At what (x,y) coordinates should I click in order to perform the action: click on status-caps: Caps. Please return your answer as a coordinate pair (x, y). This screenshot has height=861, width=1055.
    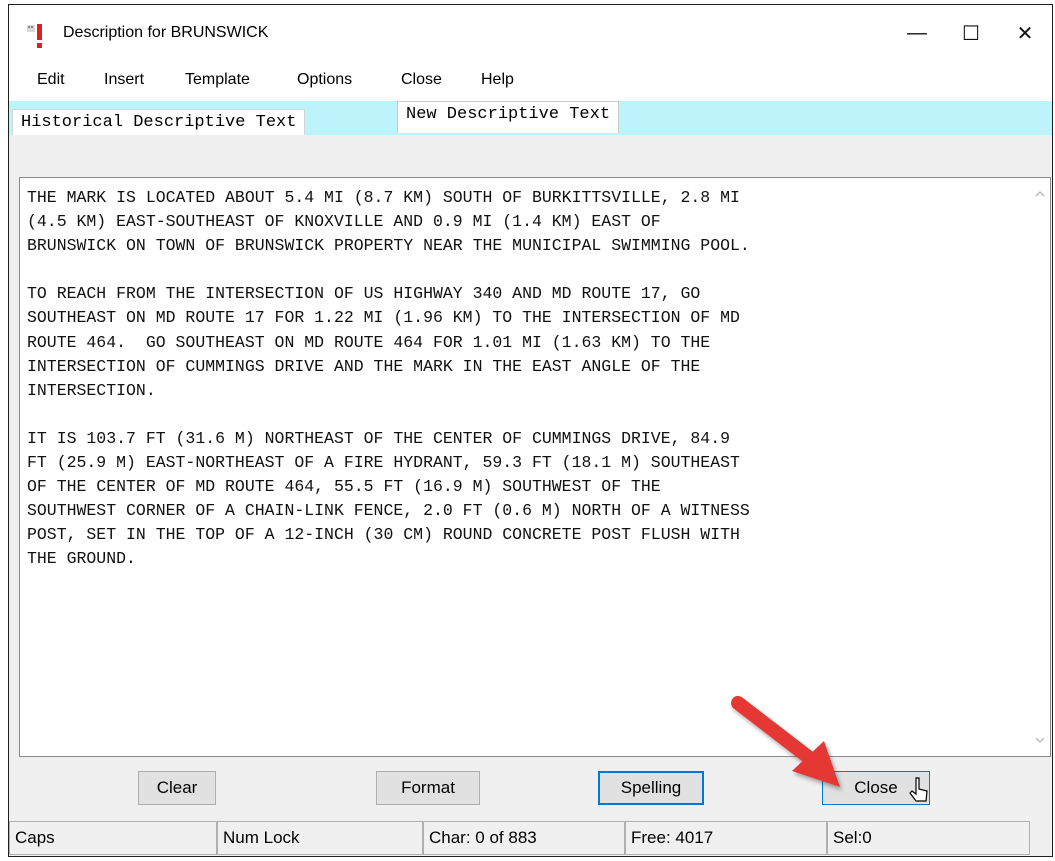
    Looking at the image, I should click on (113, 838).